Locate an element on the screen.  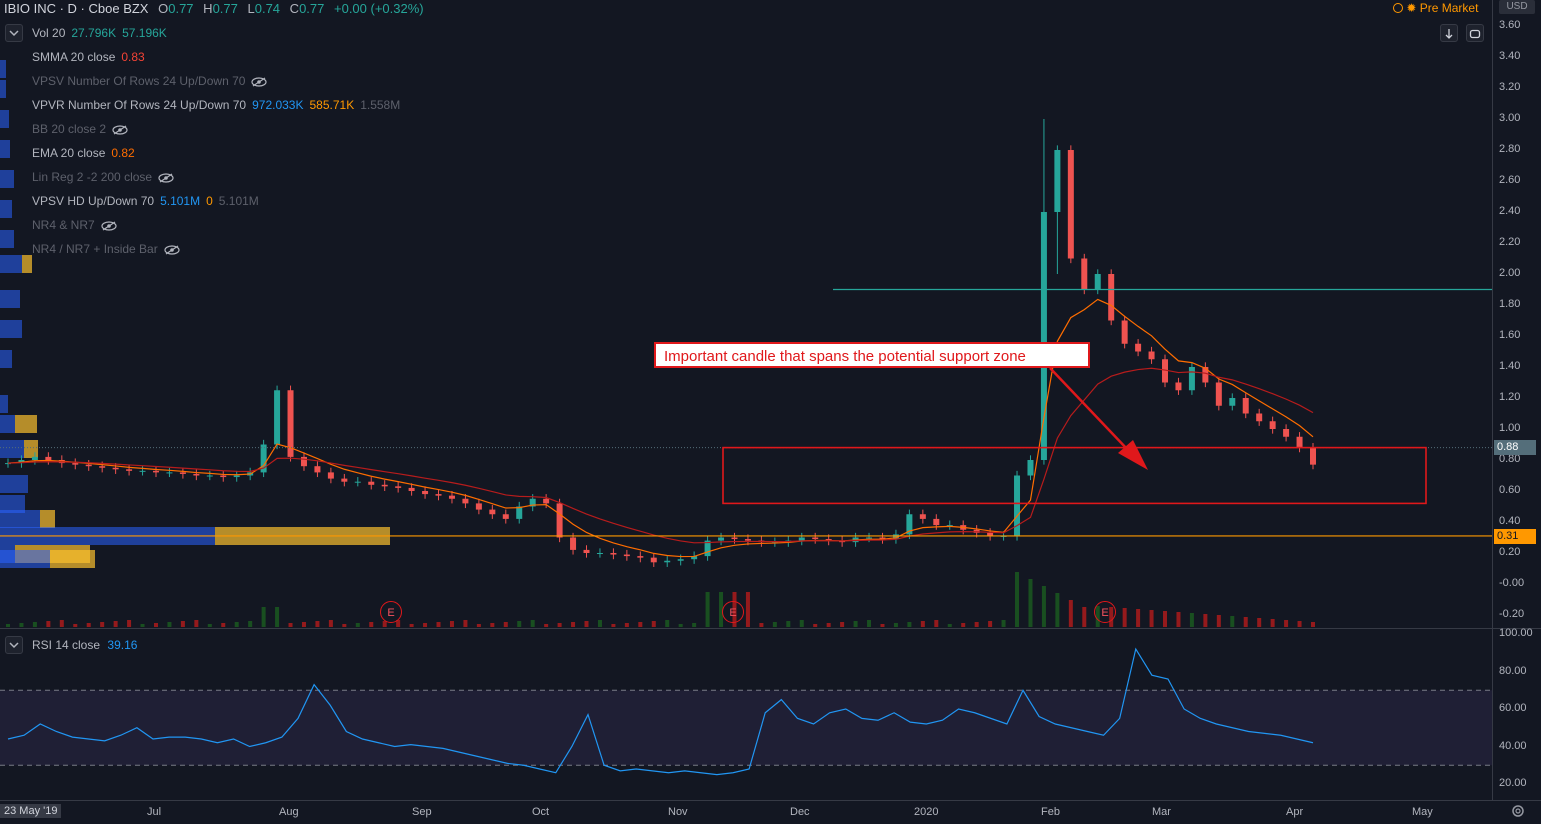
indicator-legend-row: NR4 & NR7 is located at coordinates (74, 225).